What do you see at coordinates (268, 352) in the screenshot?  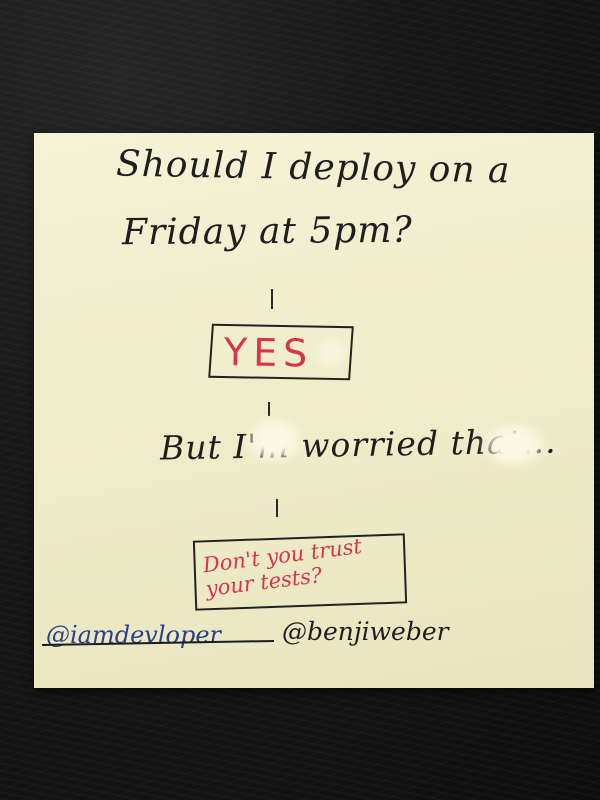 I see `answer-text: YES` at bounding box center [268, 352].